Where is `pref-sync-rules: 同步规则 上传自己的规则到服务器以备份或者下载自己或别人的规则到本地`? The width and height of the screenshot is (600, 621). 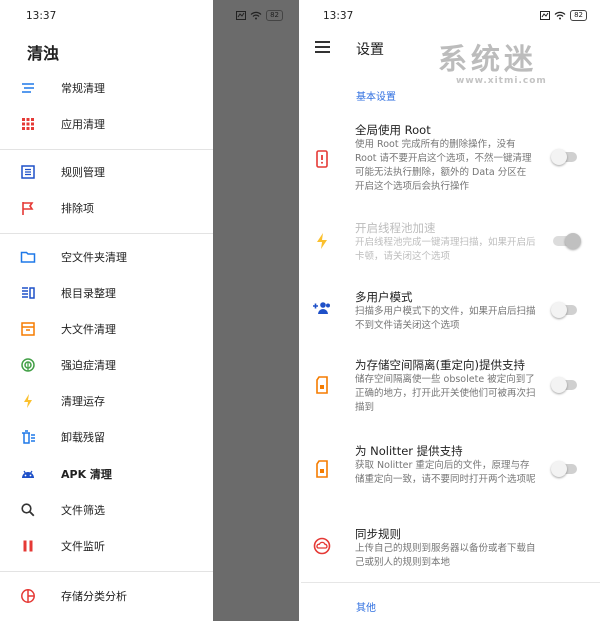
pref-sync-rules: 同步规则 上传自己的规则到服务器以备份或者下载自己或别人的规则到本地 is located at coordinates (450, 548).